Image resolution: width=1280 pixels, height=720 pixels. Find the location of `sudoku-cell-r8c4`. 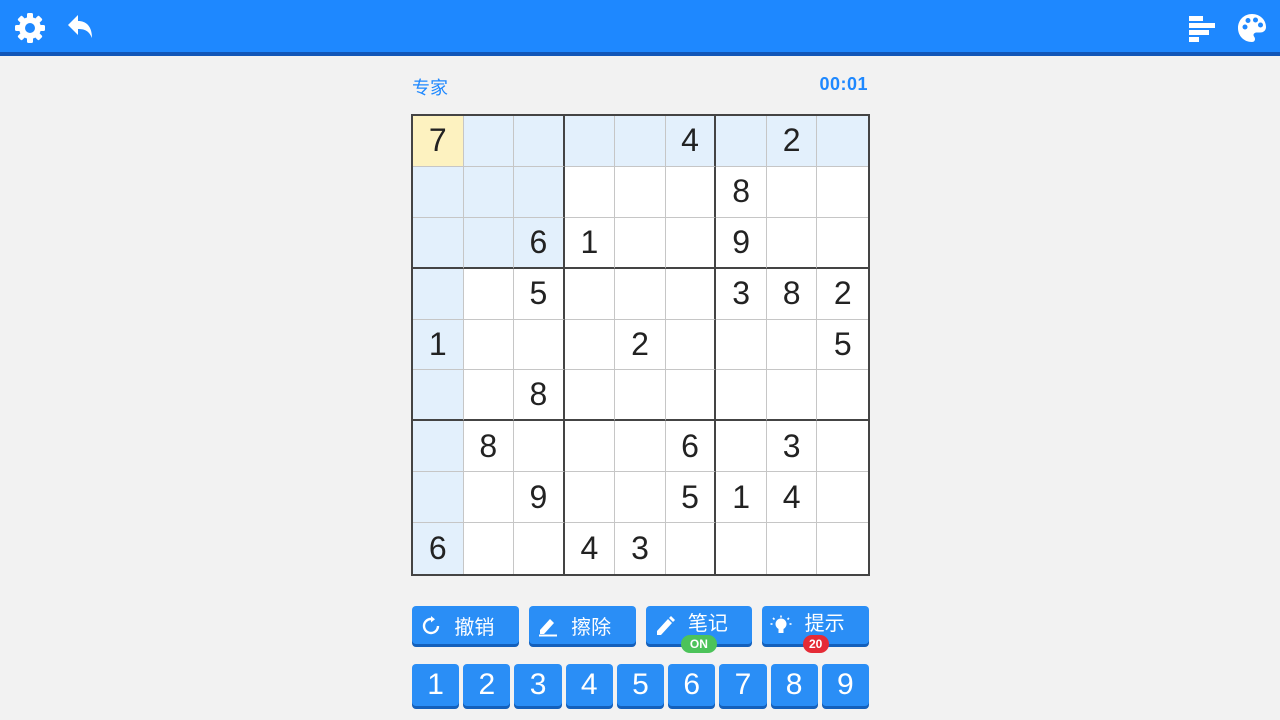

sudoku-cell-r8c4 is located at coordinates (590, 498).